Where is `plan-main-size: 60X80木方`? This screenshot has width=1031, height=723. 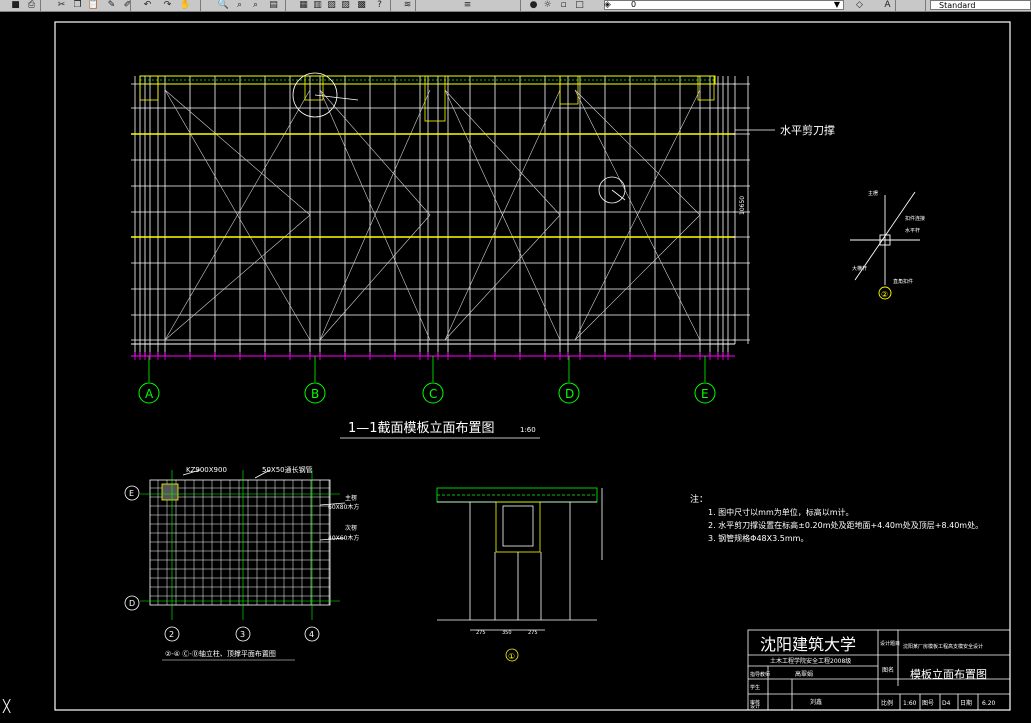
plan-main-size: 60X80木方 is located at coordinates (343, 507).